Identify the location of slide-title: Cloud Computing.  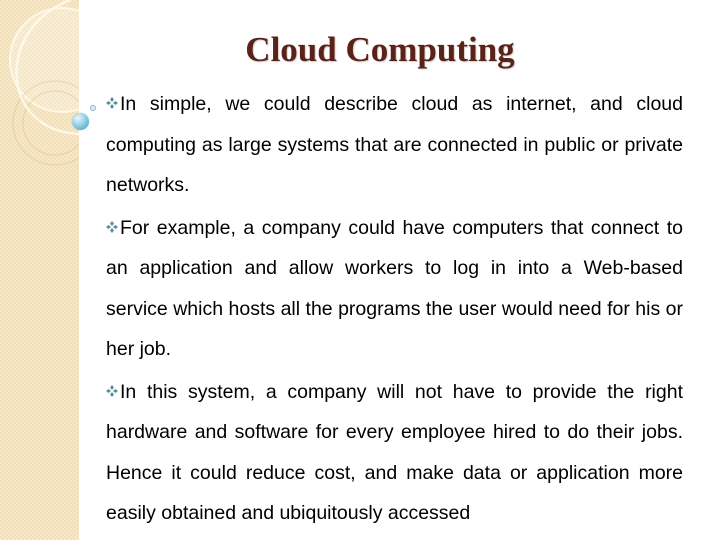
(380, 49).